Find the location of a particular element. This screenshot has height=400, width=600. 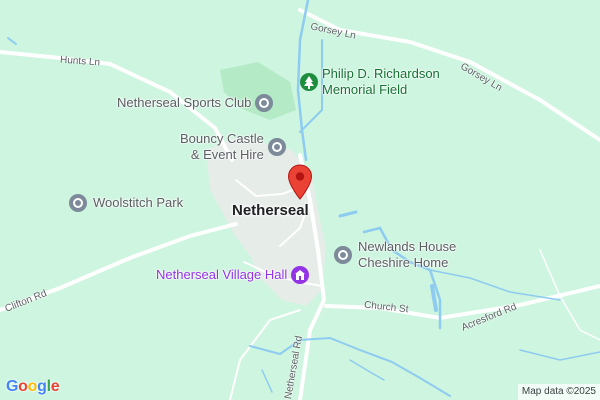

red-pin-icon is located at coordinates (300, 182).